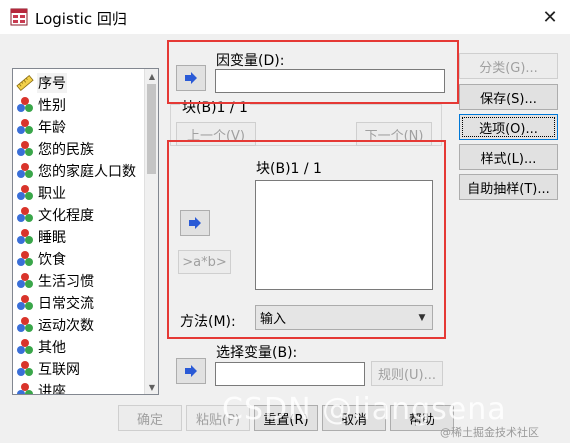 The height and width of the screenshot is (443, 570). What do you see at coordinates (52, 106) in the screenshot?
I see `variable-label: 性别` at bounding box center [52, 106].